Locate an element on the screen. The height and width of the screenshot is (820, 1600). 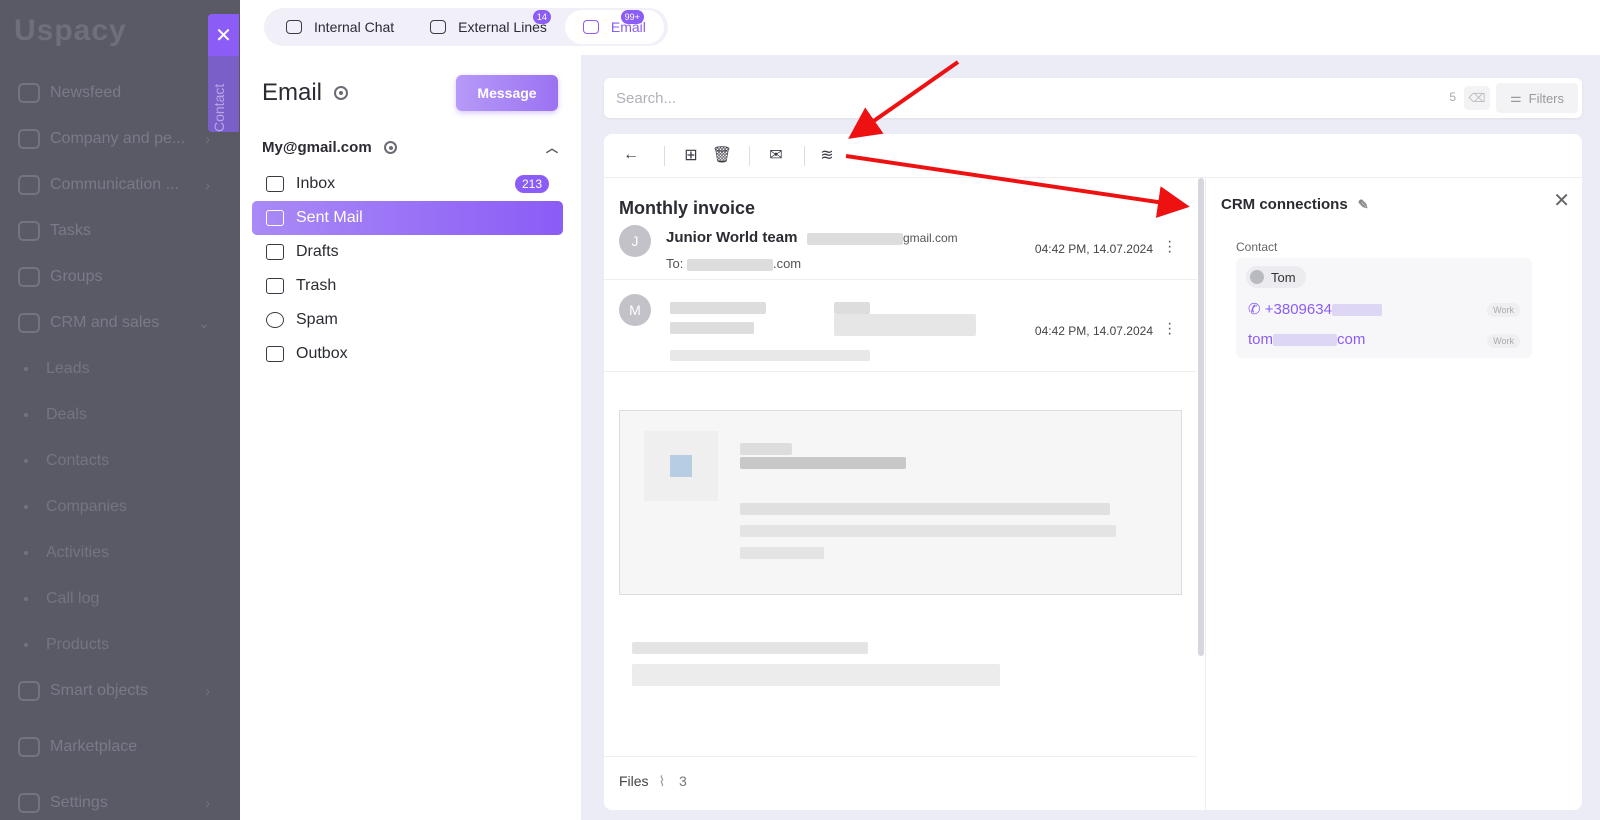
outbox-icon is located at coordinates (275, 354).